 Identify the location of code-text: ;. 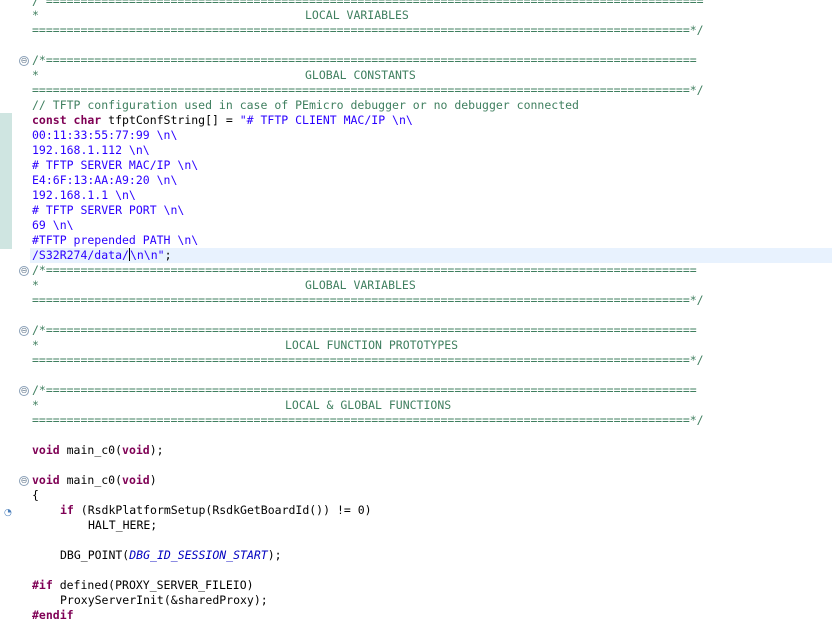
(168, 255).